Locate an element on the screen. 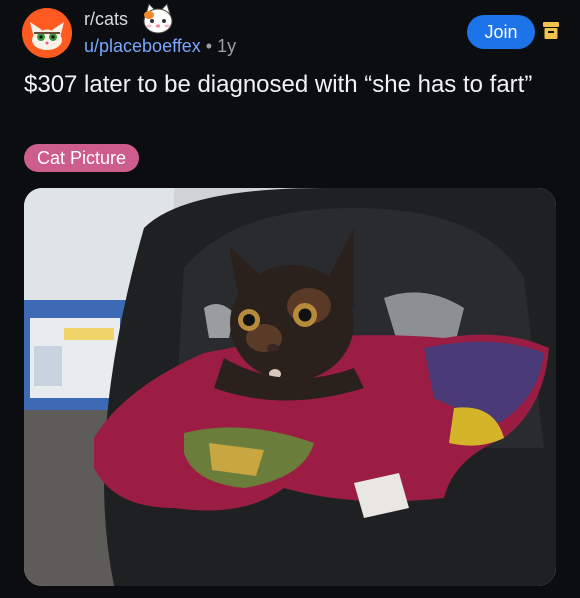  post-meta: u/placeboeffex • 1y is located at coordinates (160, 46).